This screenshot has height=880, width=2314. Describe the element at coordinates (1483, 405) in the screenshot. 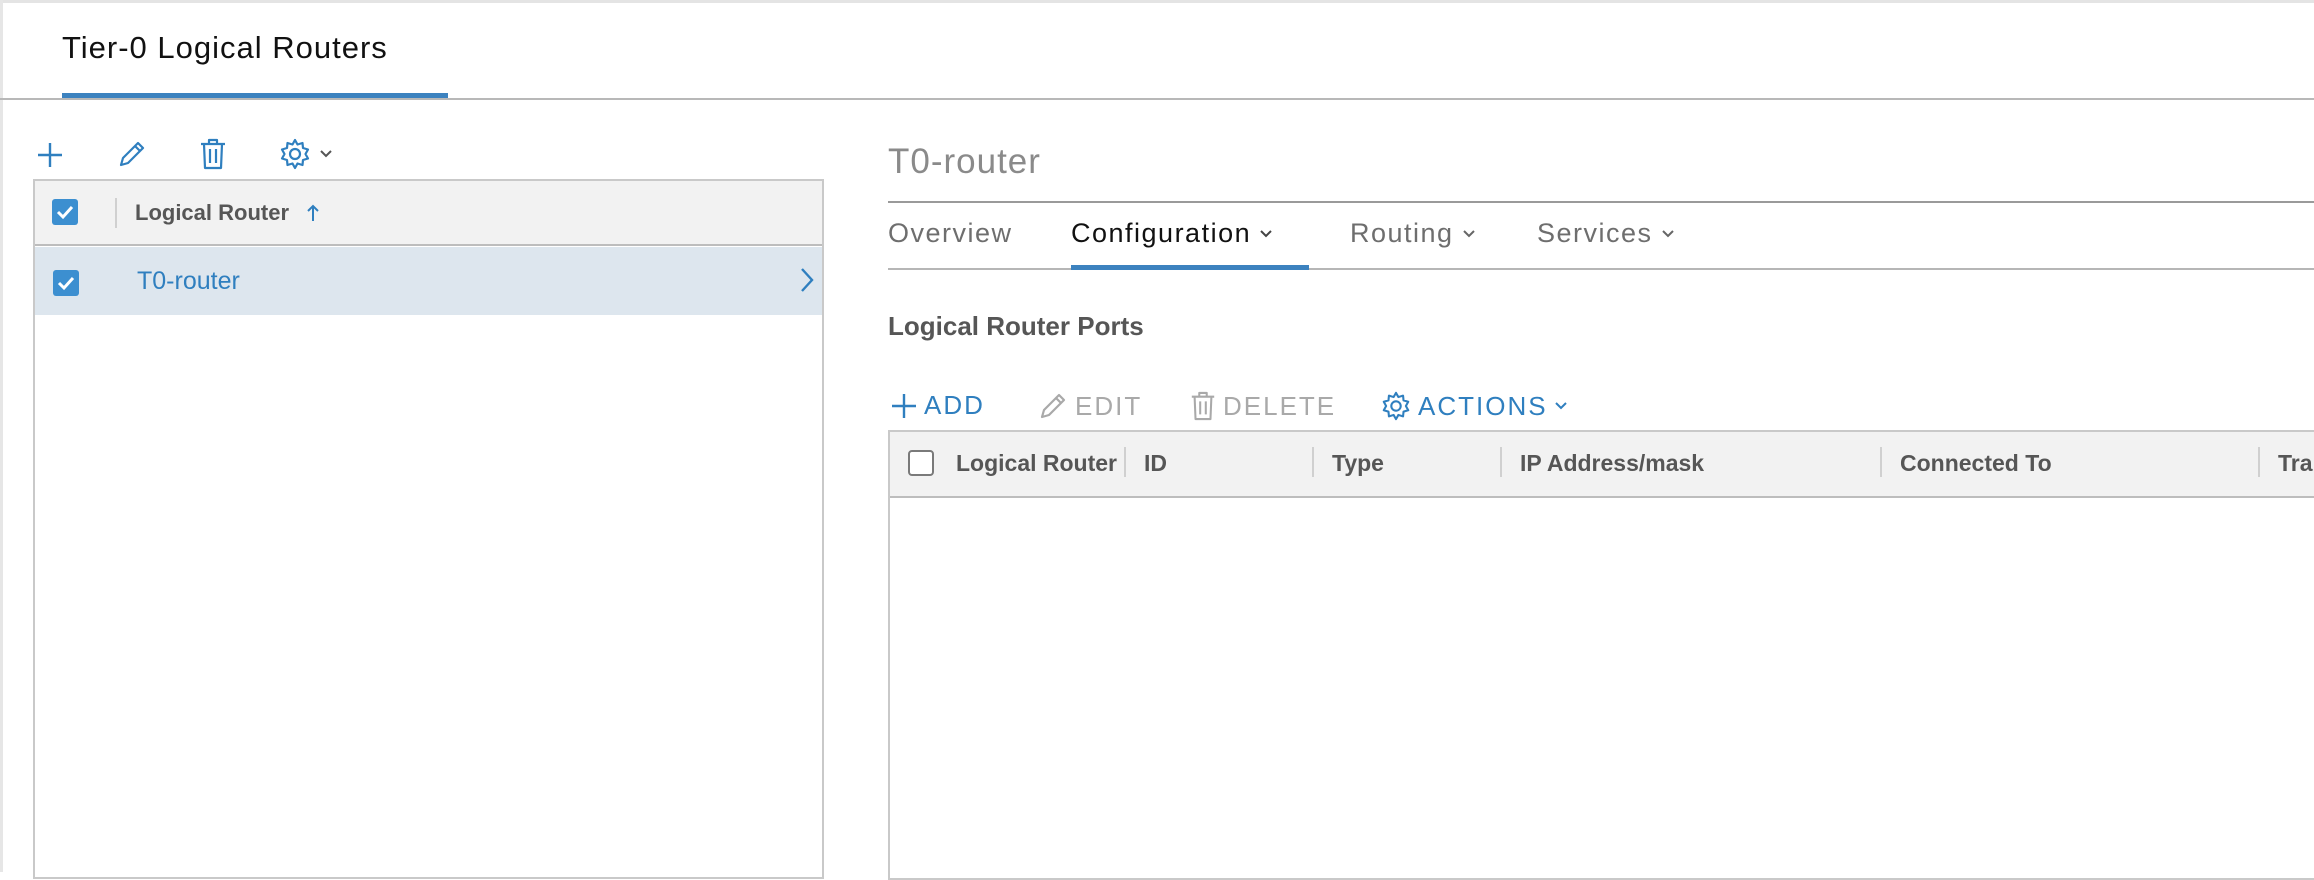

I see `actions-label: ACTIONS` at that location.